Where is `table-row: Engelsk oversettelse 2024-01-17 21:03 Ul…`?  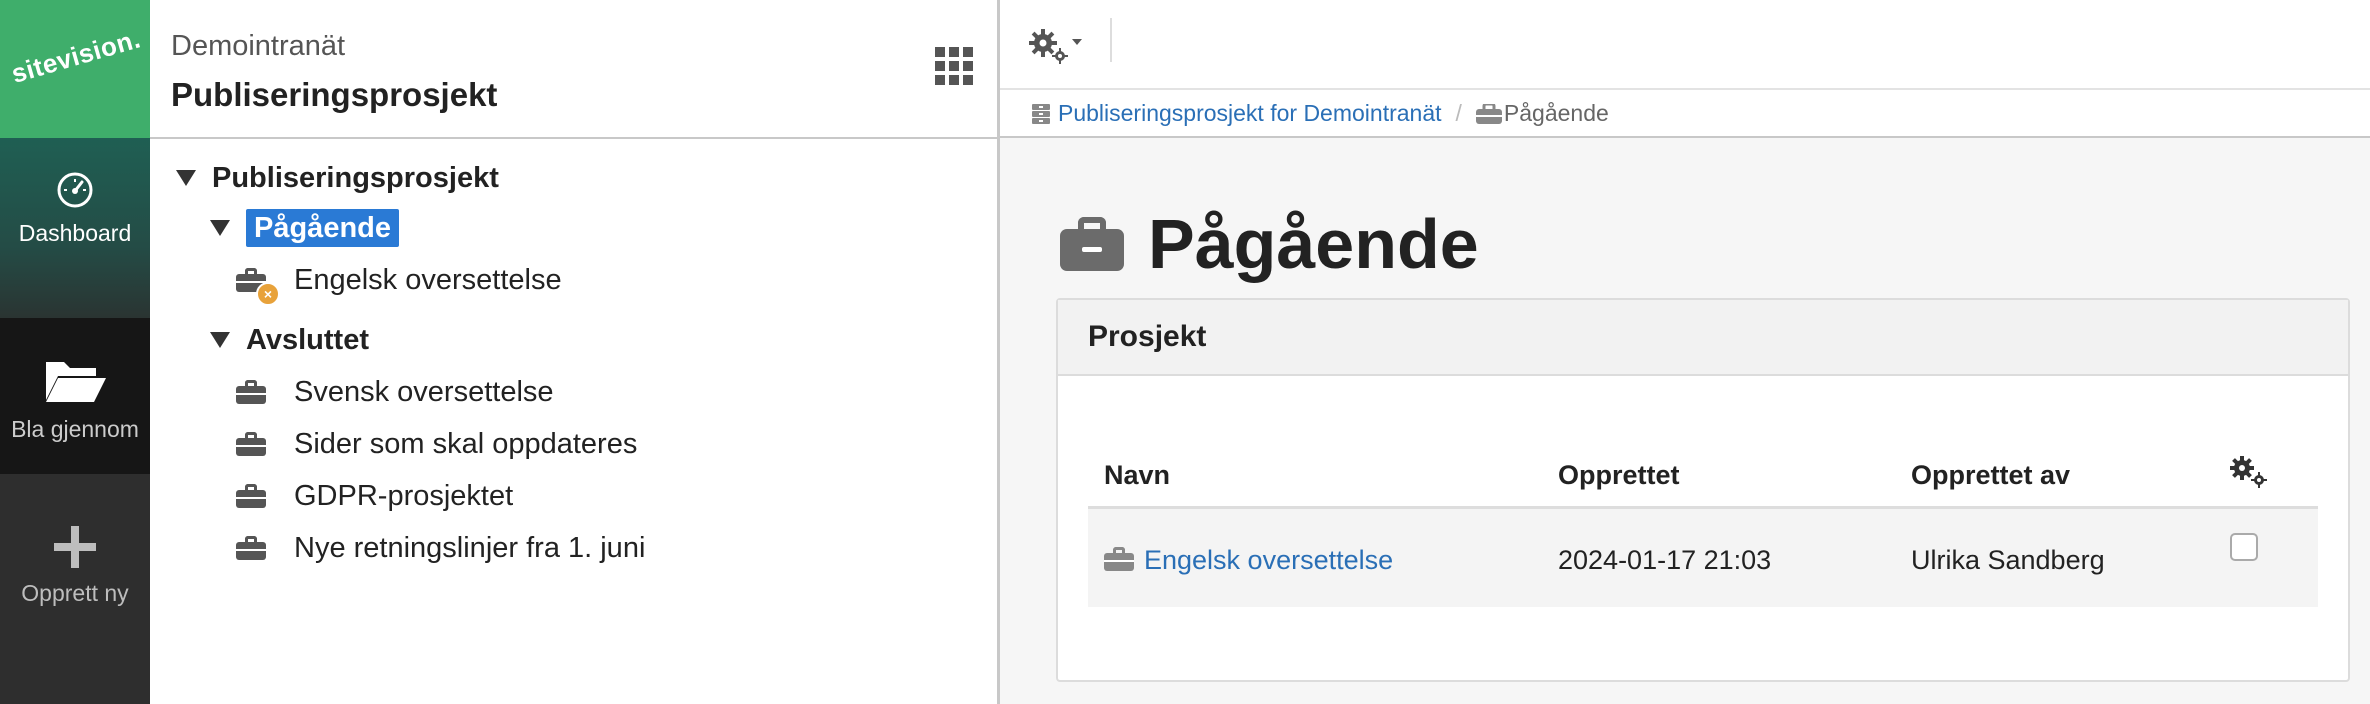
table-row: Engelsk oversettelse 2024-01-17 21:03 Ul… is located at coordinates (1703, 558).